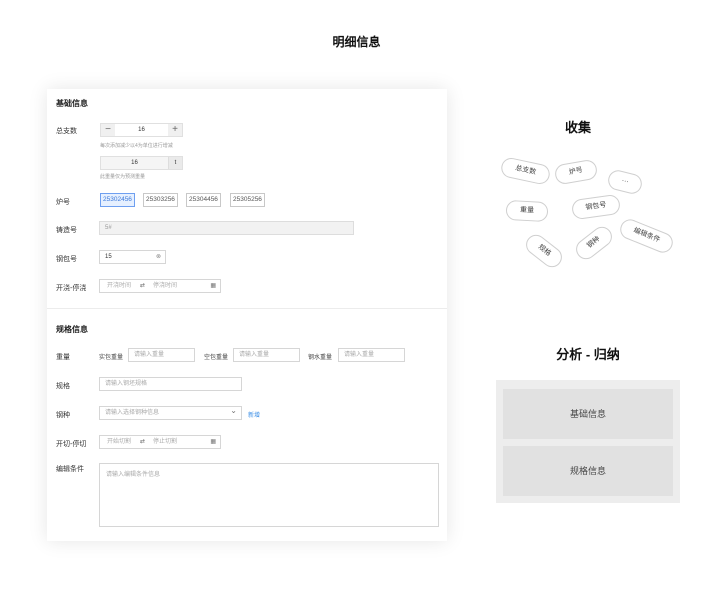  What do you see at coordinates (646, 236) in the screenshot?
I see `collect-pill: 编辑条件` at bounding box center [646, 236].